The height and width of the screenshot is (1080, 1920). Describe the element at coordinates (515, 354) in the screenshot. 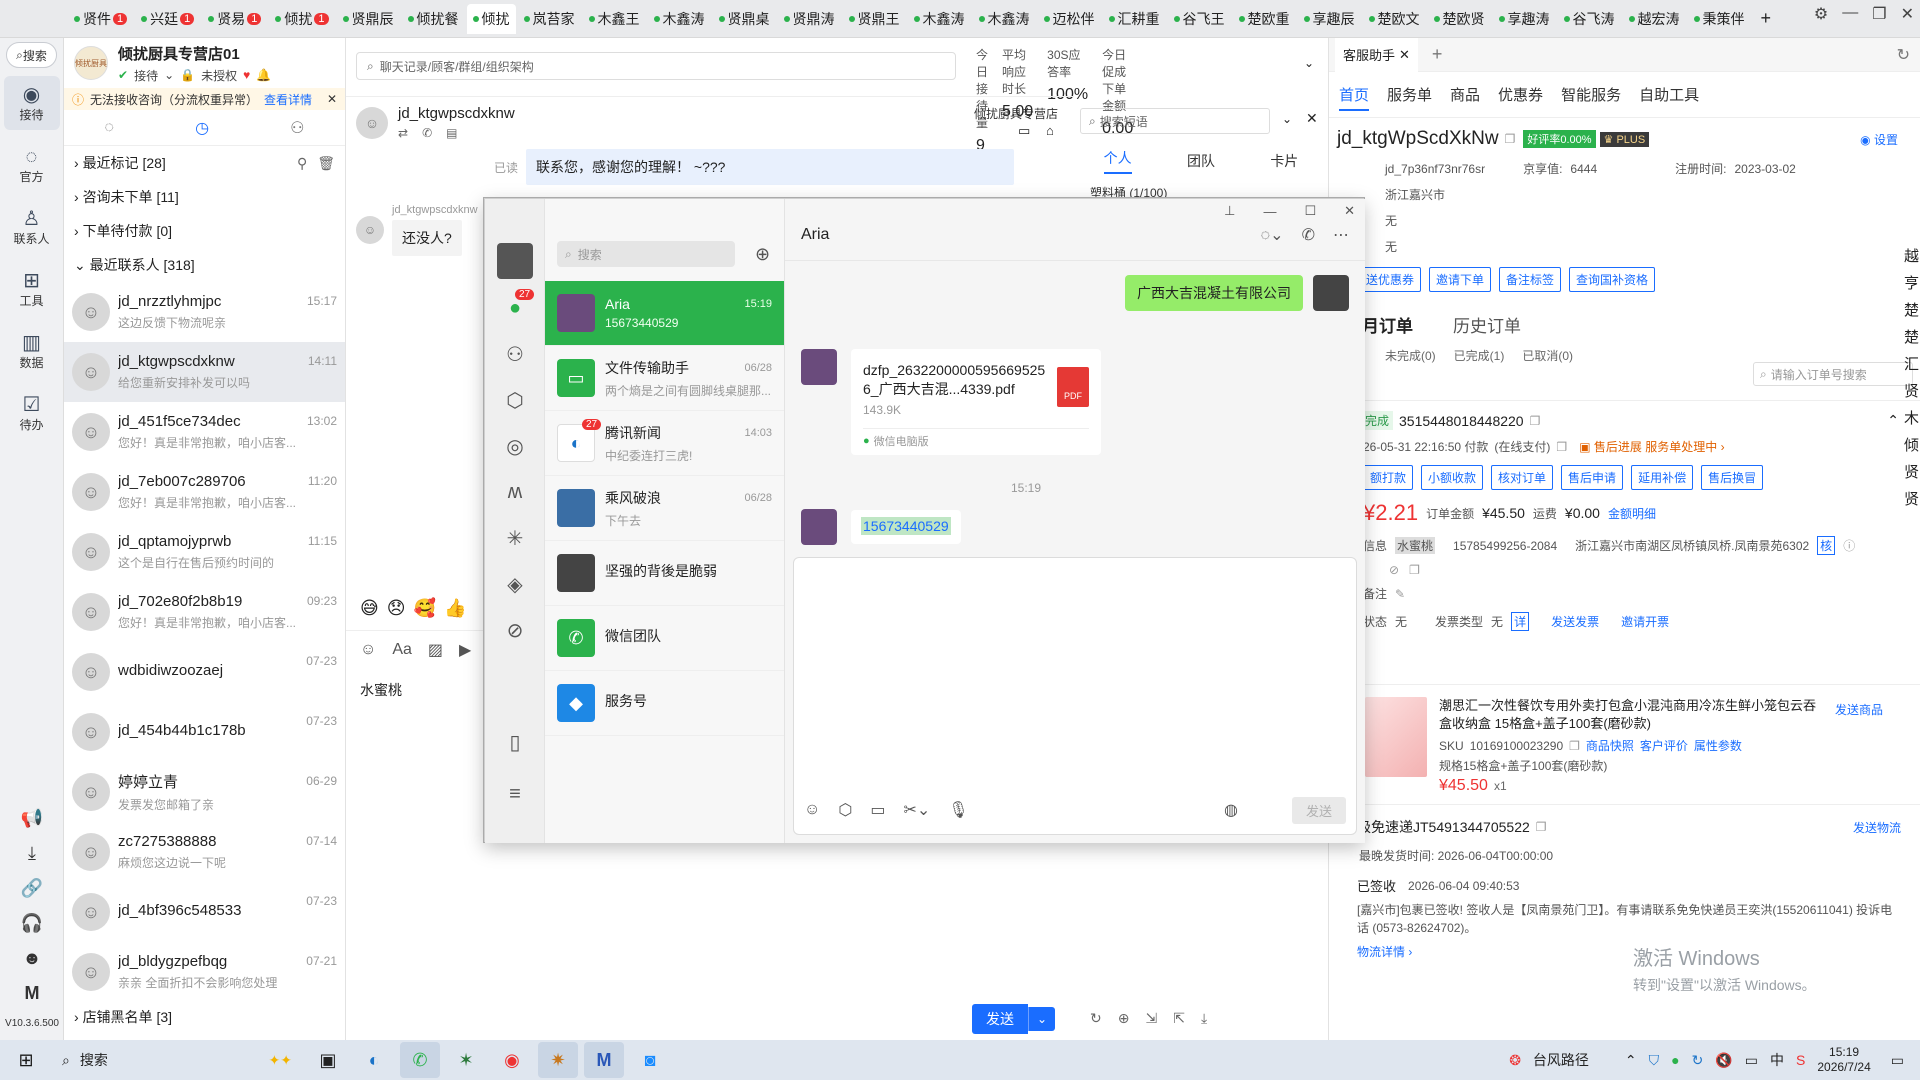

I see `contacts-icon: ⚇` at that location.